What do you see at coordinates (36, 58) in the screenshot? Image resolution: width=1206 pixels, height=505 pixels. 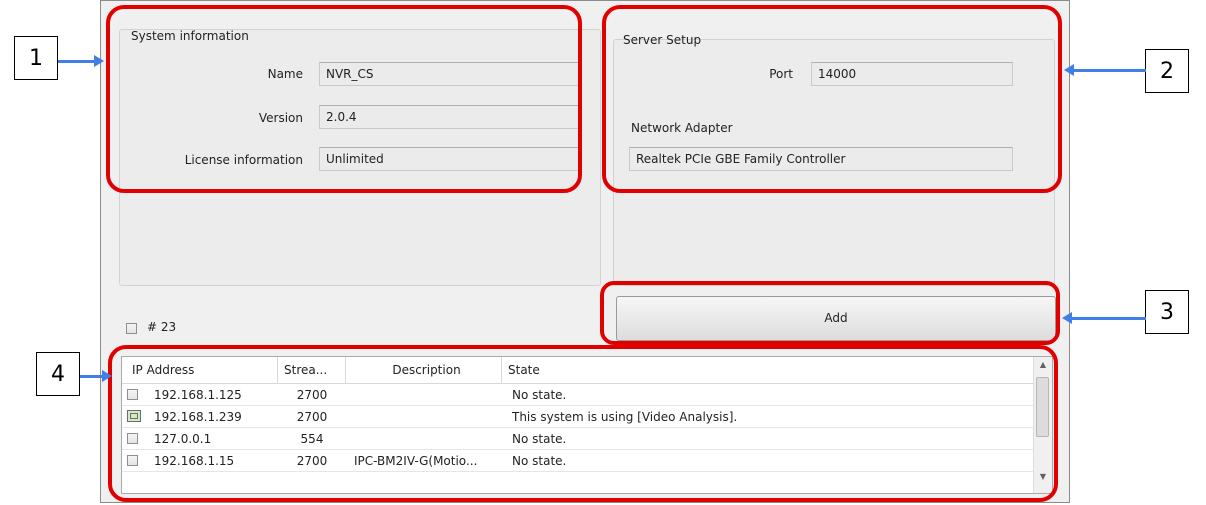 I see `callout-1: 1` at bounding box center [36, 58].